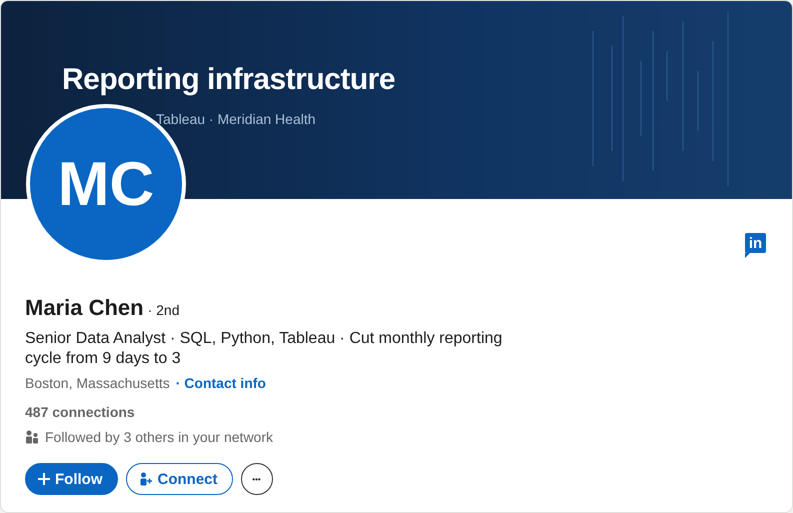  What do you see at coordinates (71, 479) in the screenshot?
I see `follow-button: Follow` at bounding box center [71, 479].